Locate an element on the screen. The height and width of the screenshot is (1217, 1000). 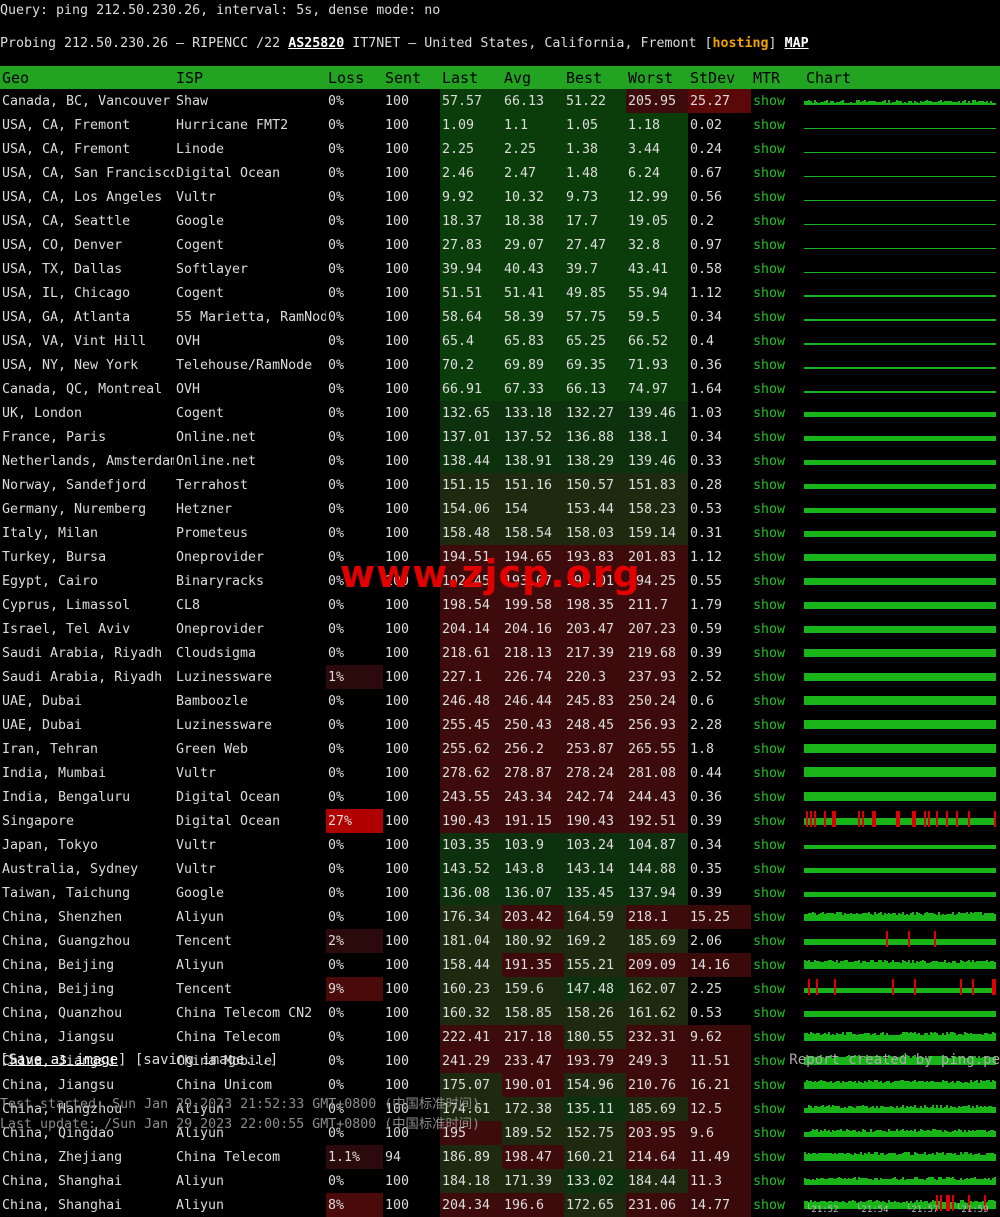
asn-link: AS25820 is located at coordinates (316, 43).